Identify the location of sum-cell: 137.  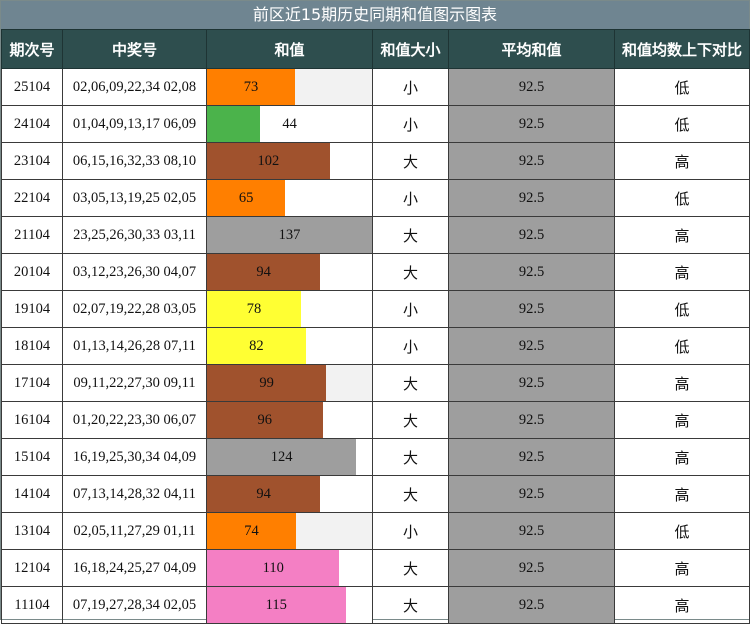
(289, 235).